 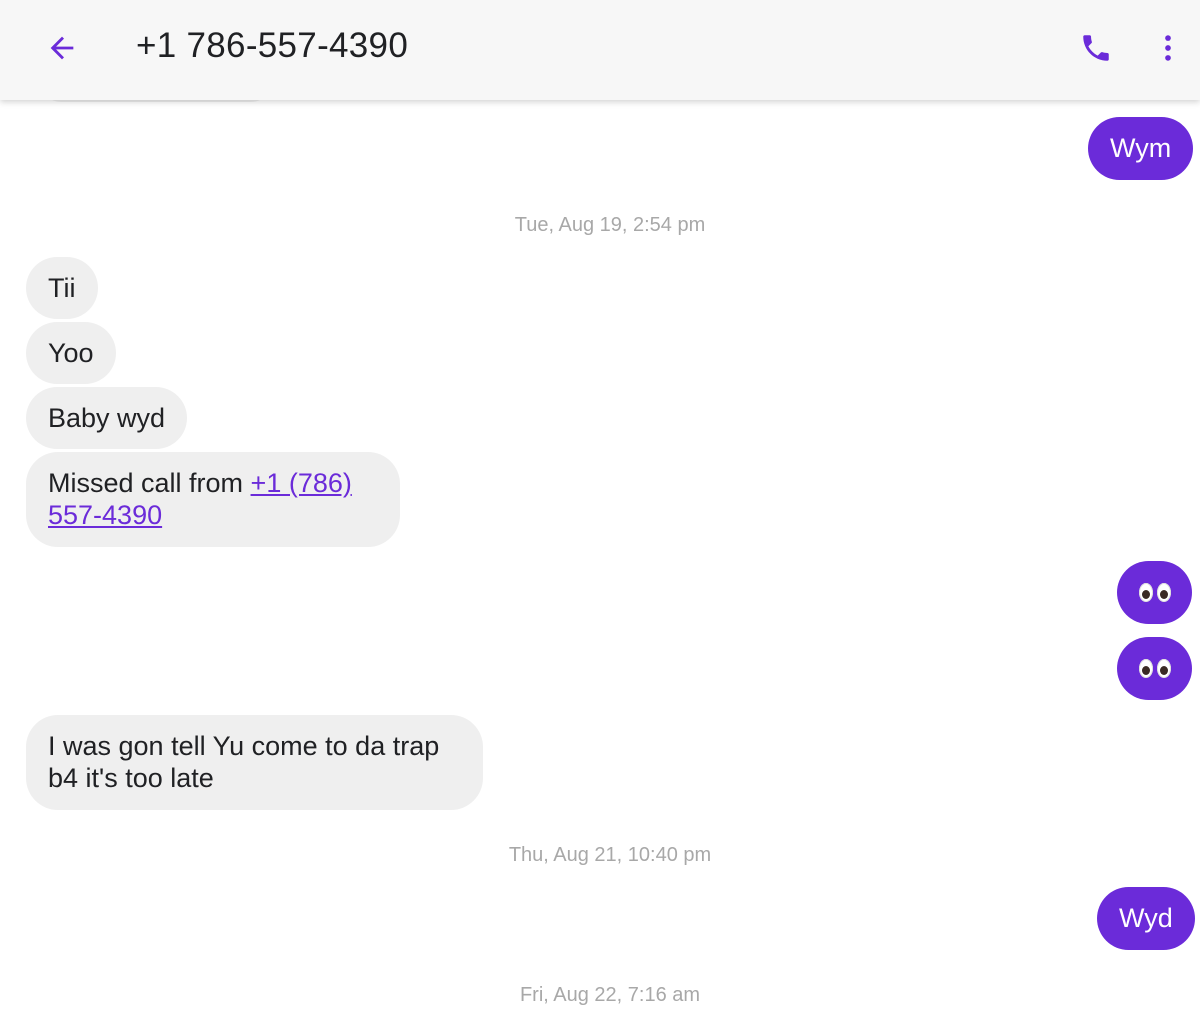 I want to click on timestamp: Fri, Aug 22, 7:16 am, so click(x=610, y=995).